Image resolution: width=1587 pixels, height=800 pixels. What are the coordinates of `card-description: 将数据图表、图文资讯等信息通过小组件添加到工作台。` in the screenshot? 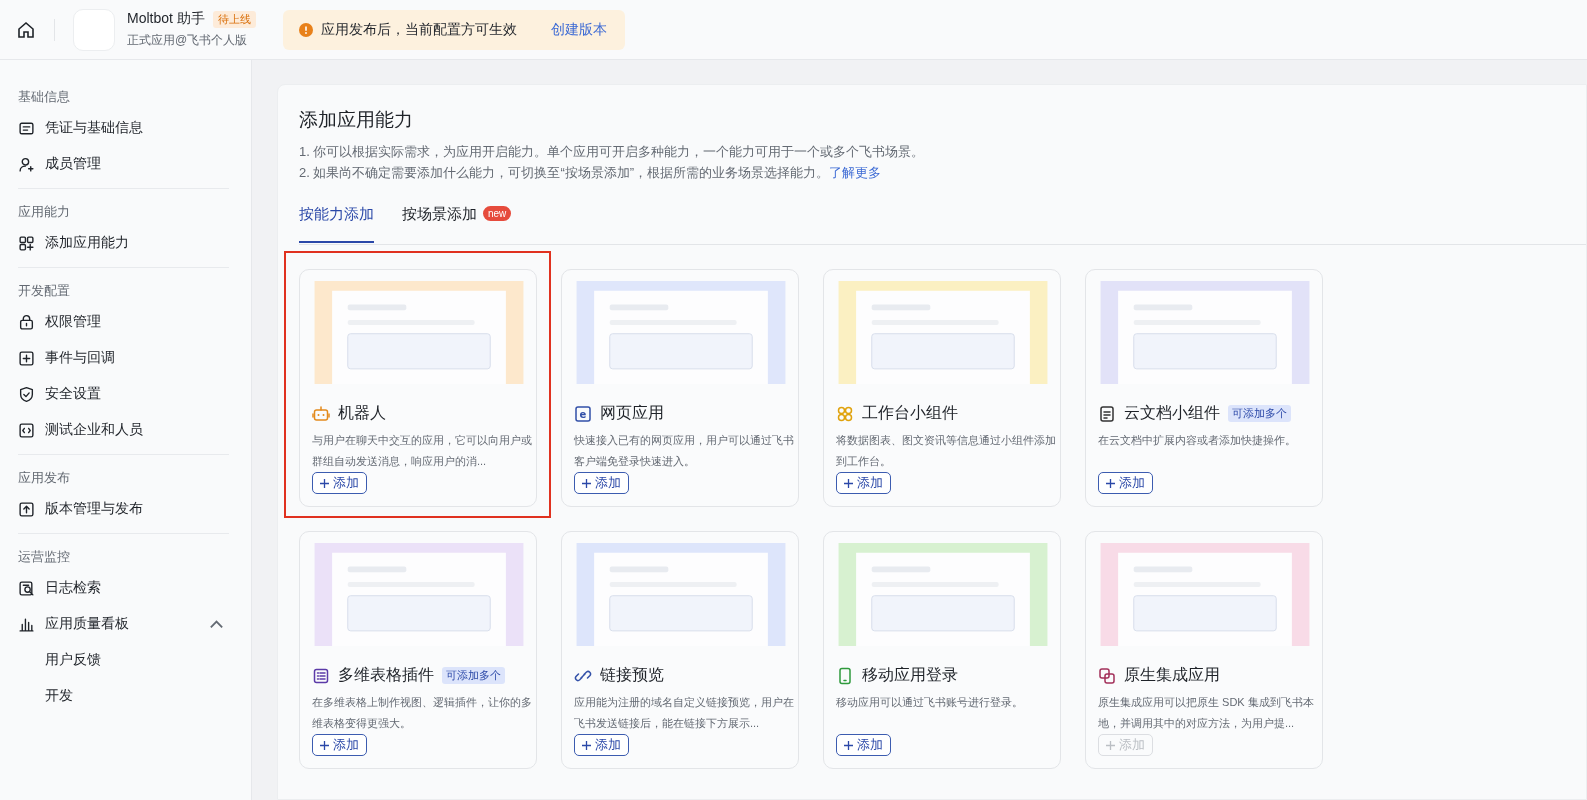 It's located at (946, 451).